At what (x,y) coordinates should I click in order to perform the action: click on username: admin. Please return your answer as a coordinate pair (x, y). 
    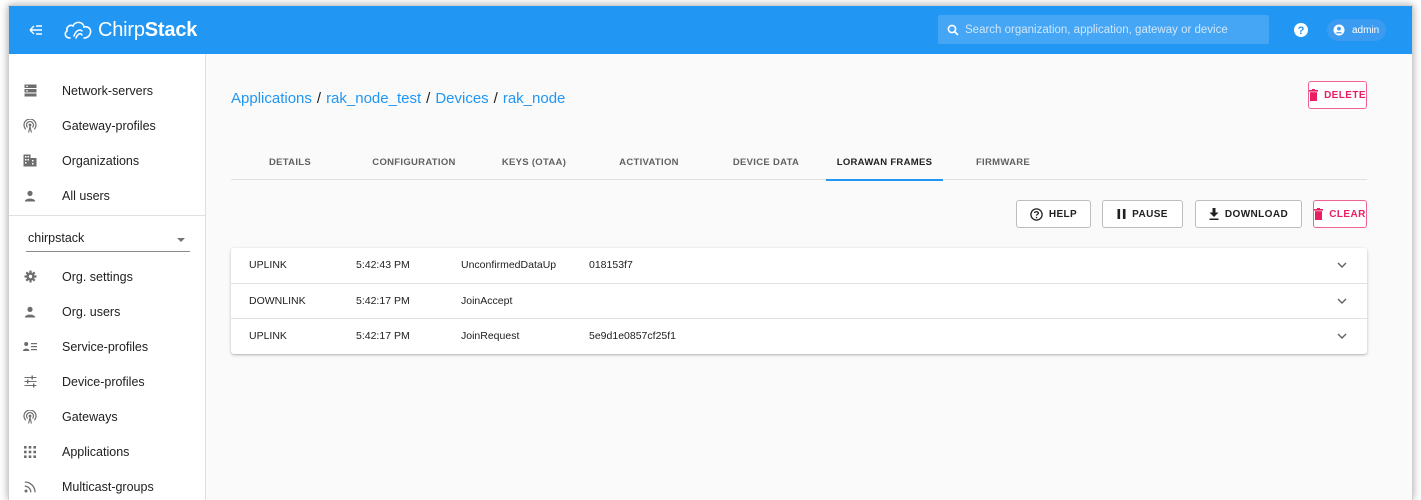
    Looking at the image, I should click on (1366, 30).